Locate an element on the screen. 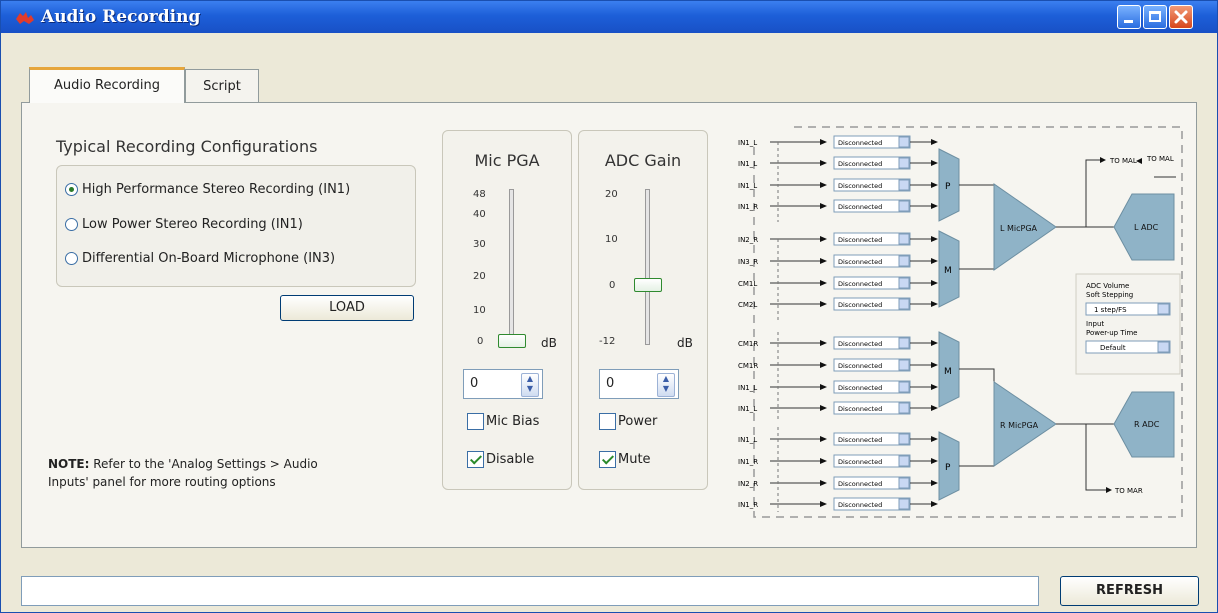 Image resolution: width=1218 pixels, height=613 pixels. mic-pga-slider-track is located at coordinates (511, 267).